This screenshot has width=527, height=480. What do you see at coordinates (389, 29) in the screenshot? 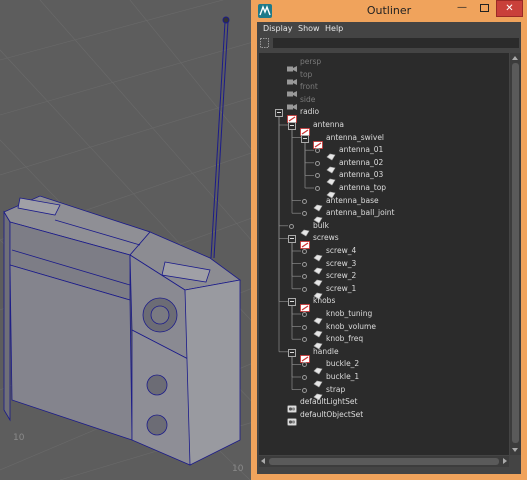
I see `menu-bar: Display Show Help` at bounding box center [389, 29].